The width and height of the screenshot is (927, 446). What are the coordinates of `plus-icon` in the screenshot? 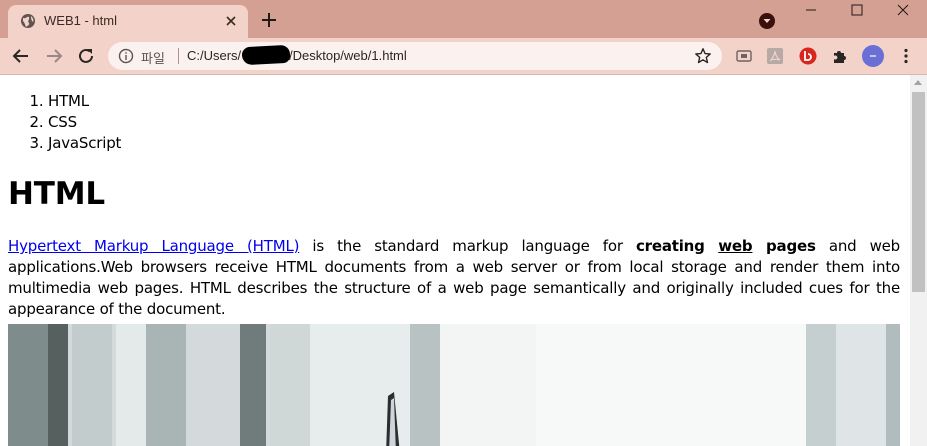 It's located at (269, 20).